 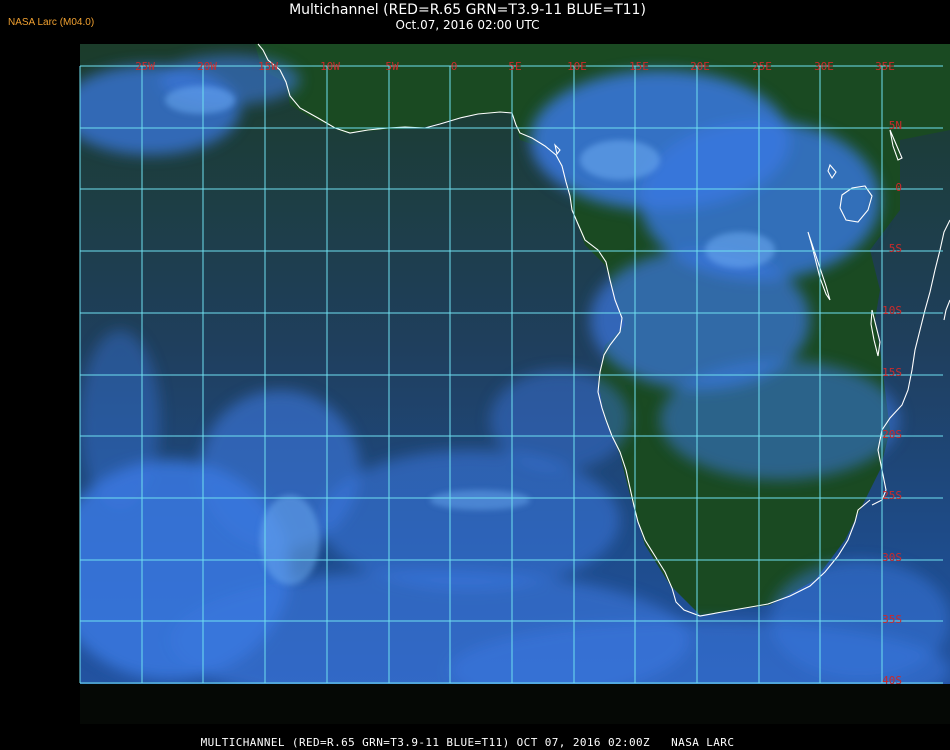 I want to click on latitude-label: 25S, so click(x=892, y=495).